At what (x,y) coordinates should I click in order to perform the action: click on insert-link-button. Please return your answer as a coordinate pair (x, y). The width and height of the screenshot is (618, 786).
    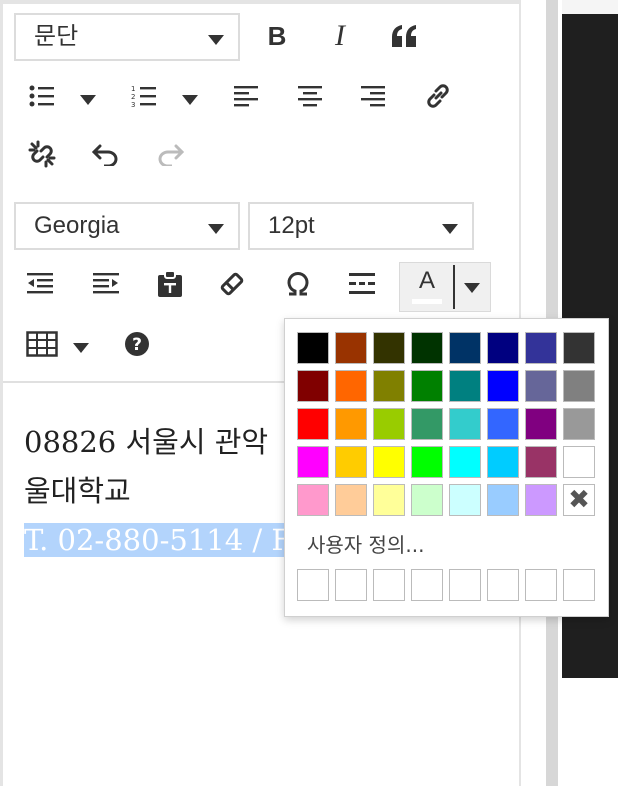
    Looking at the image, I should click on (438, 96).